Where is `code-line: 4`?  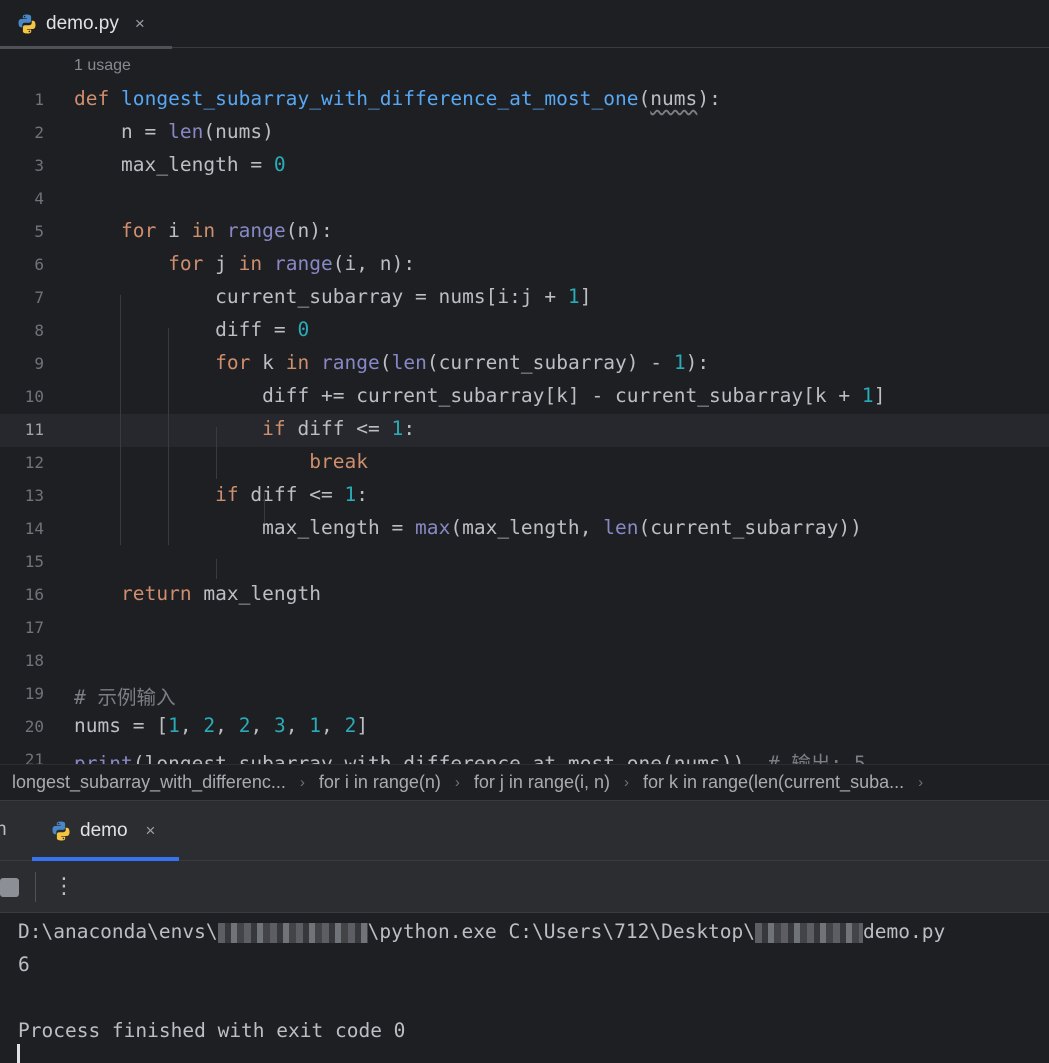 code-line: 4 is located at coordinates (524, 199).